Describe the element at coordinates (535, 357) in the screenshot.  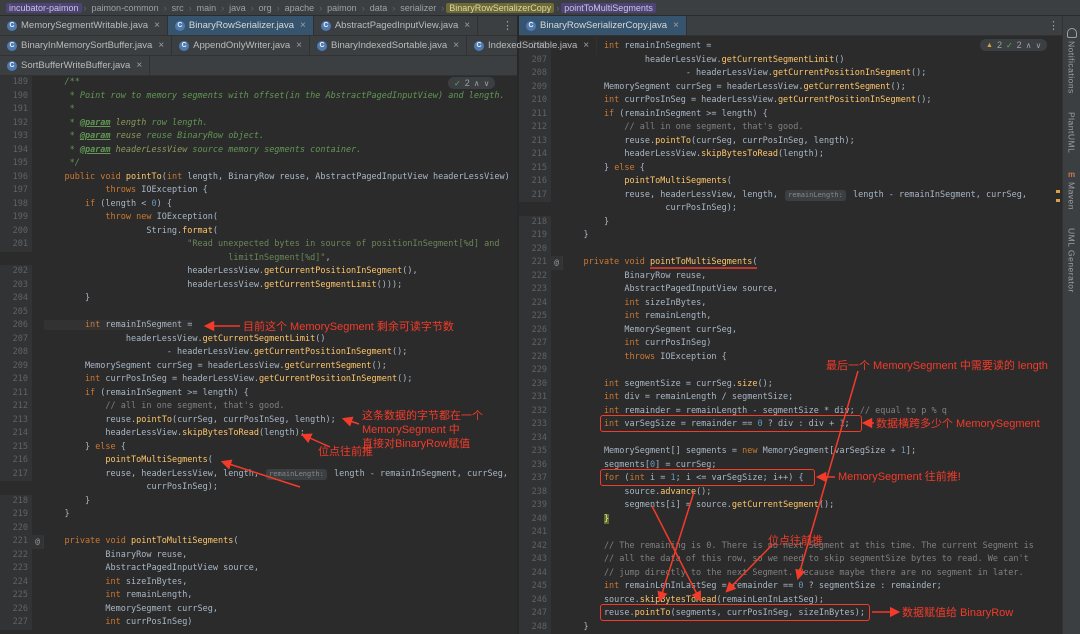
I see `line-number: 228` at that location.